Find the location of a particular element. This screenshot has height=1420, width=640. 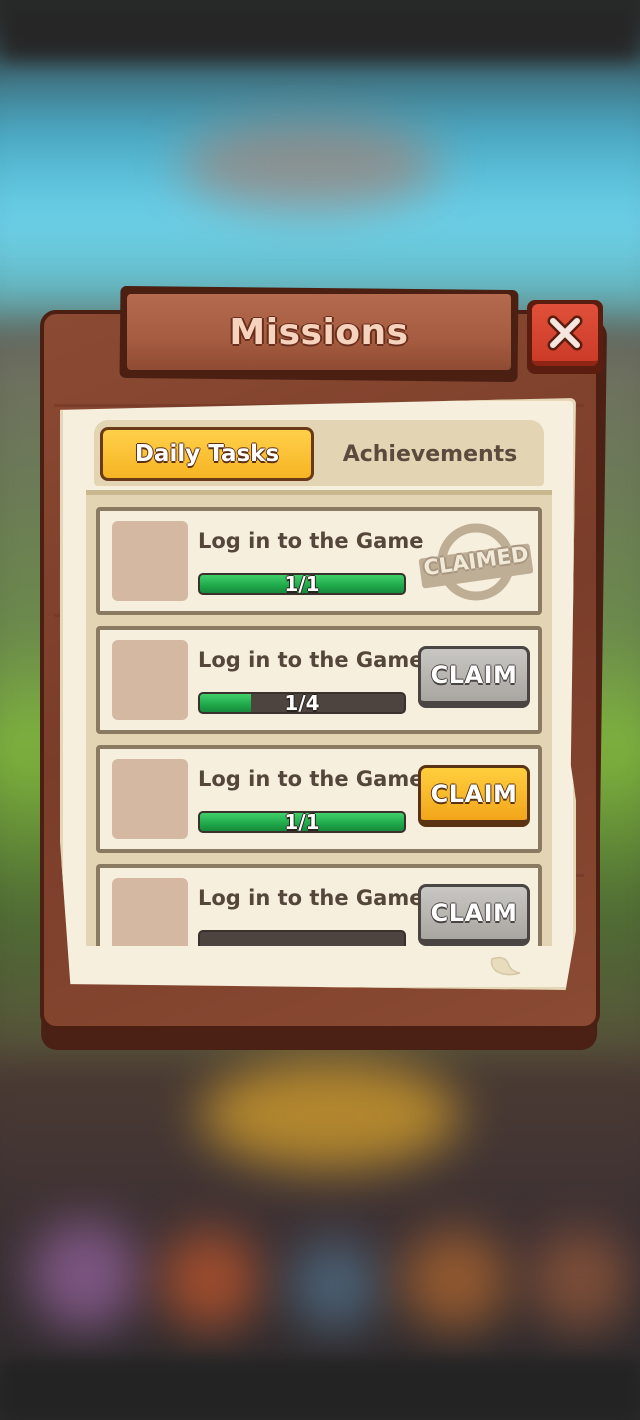

claim-button: CLAIM is located at coordinates (474, 796).